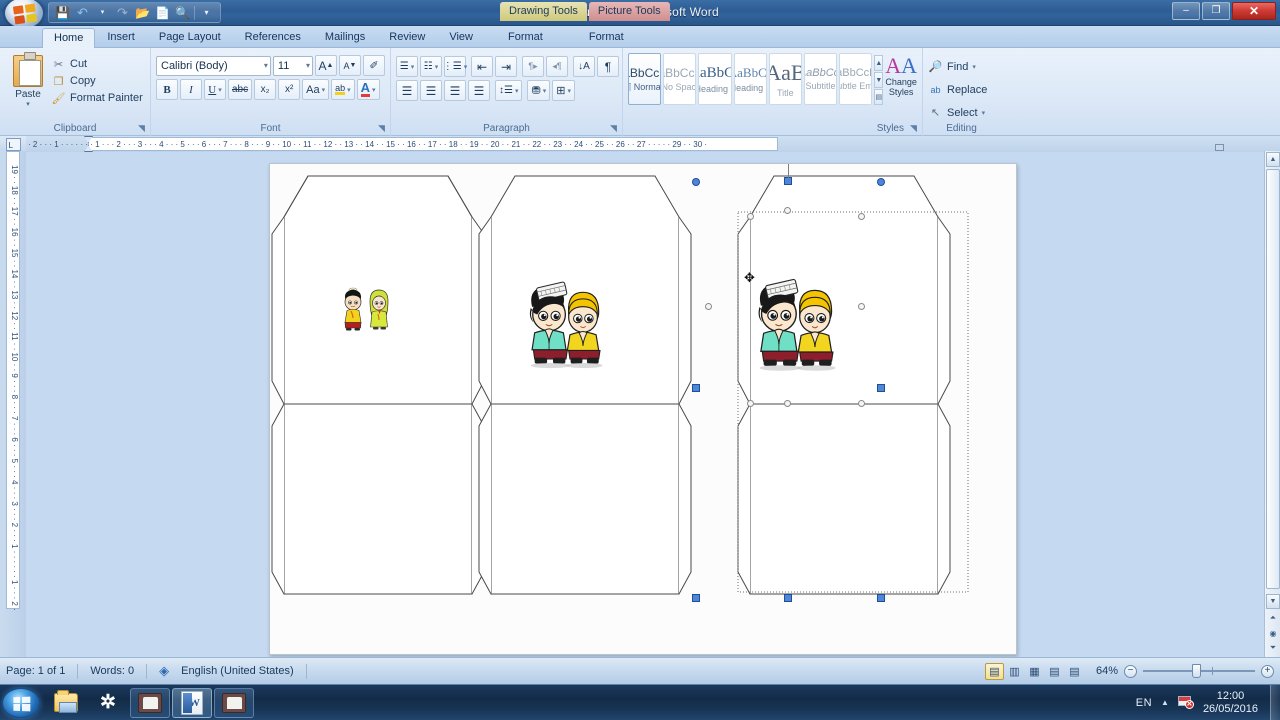  I want to click on align-left-button: ☰, so click(407, 90).